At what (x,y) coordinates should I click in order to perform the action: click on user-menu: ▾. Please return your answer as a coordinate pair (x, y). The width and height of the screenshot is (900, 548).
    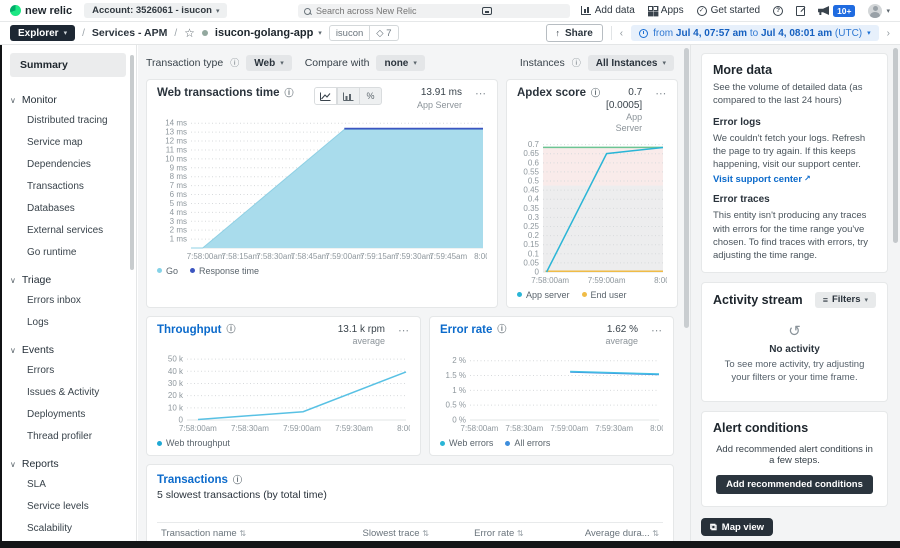
    Looking at the image, I should click on (879, 10).